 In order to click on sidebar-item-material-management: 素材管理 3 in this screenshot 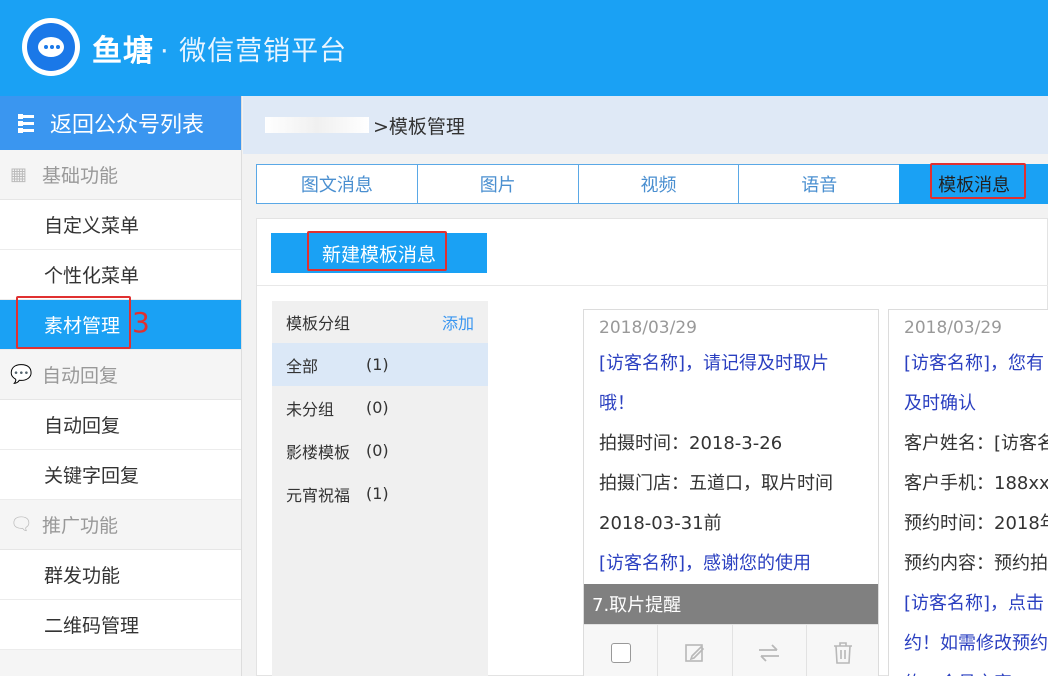, I will do `click(120, 323)`.